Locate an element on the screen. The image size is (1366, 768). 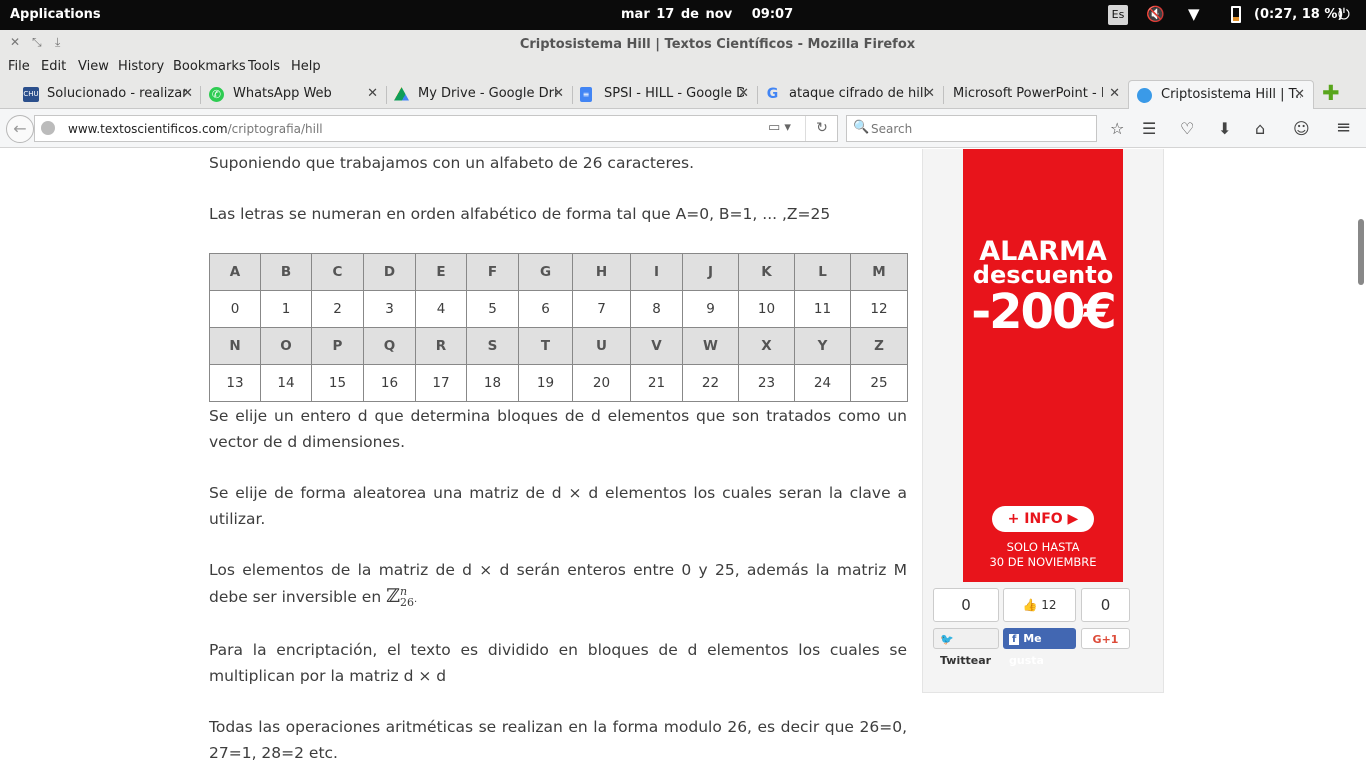
tab-powerpoint: Microsoft PowerPoint - Hi... ✕ is located at coordinates (1035, 94).